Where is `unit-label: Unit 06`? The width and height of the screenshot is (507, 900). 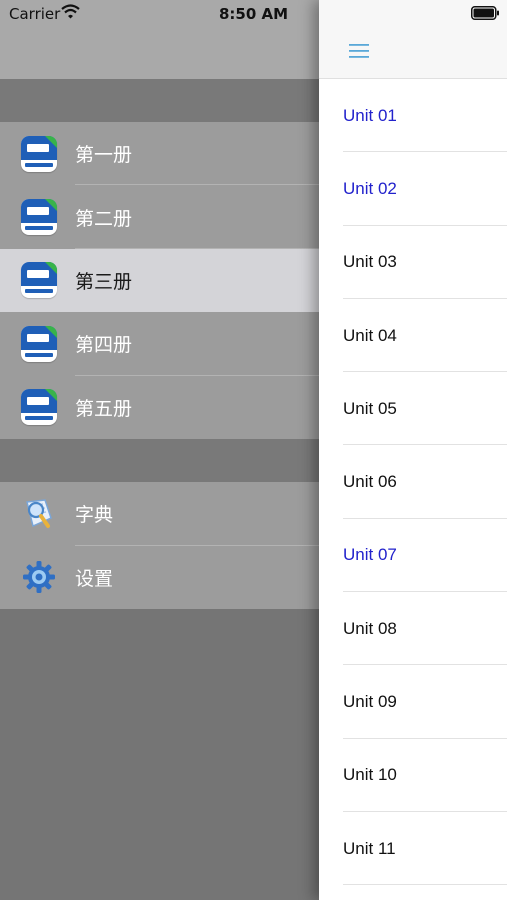
unit-label: Unit 06 is located at coordinates (370, 482).